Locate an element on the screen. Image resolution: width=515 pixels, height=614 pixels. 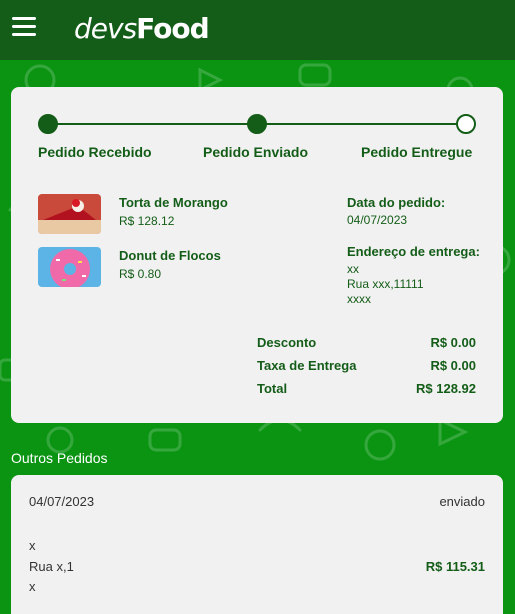
order-date-value: 04/07/2023 is located at coordinates (377, 220).